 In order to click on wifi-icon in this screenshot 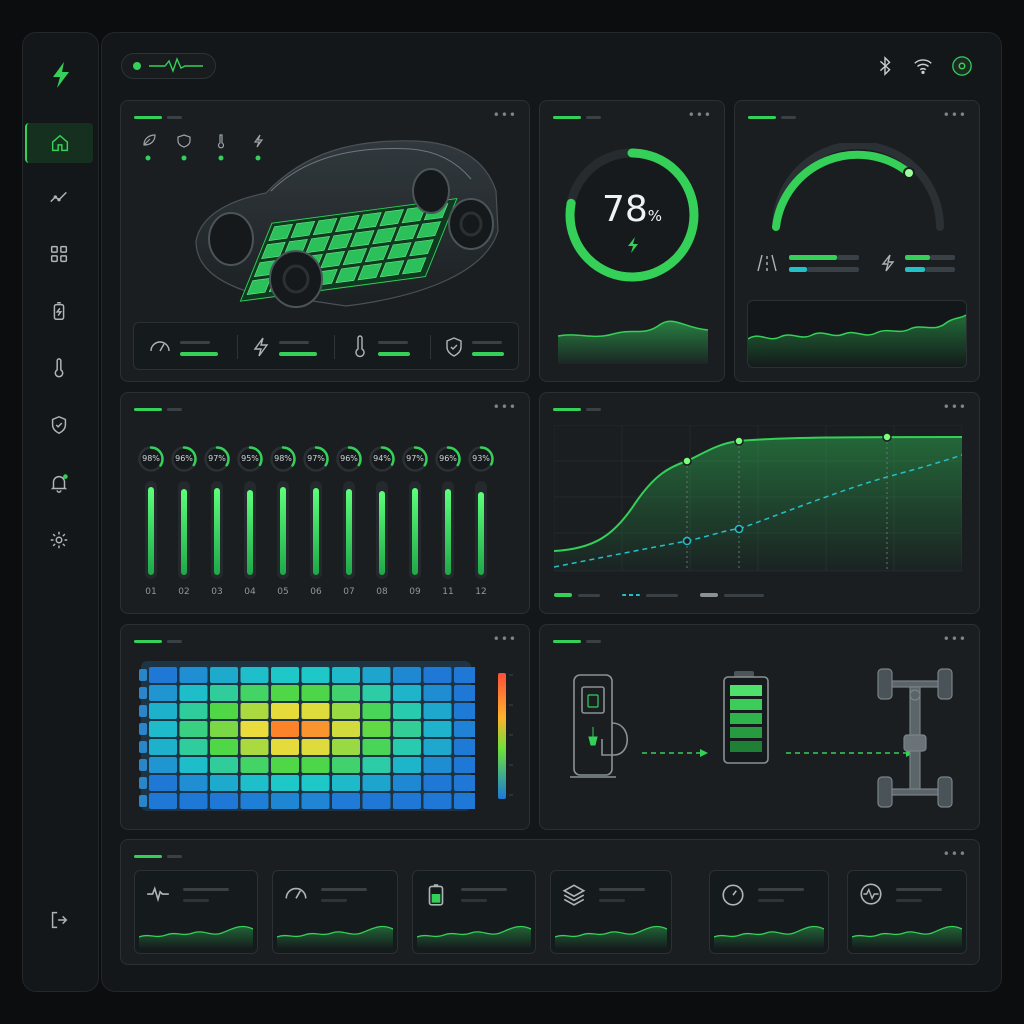, I will do `click(923, 66)`.